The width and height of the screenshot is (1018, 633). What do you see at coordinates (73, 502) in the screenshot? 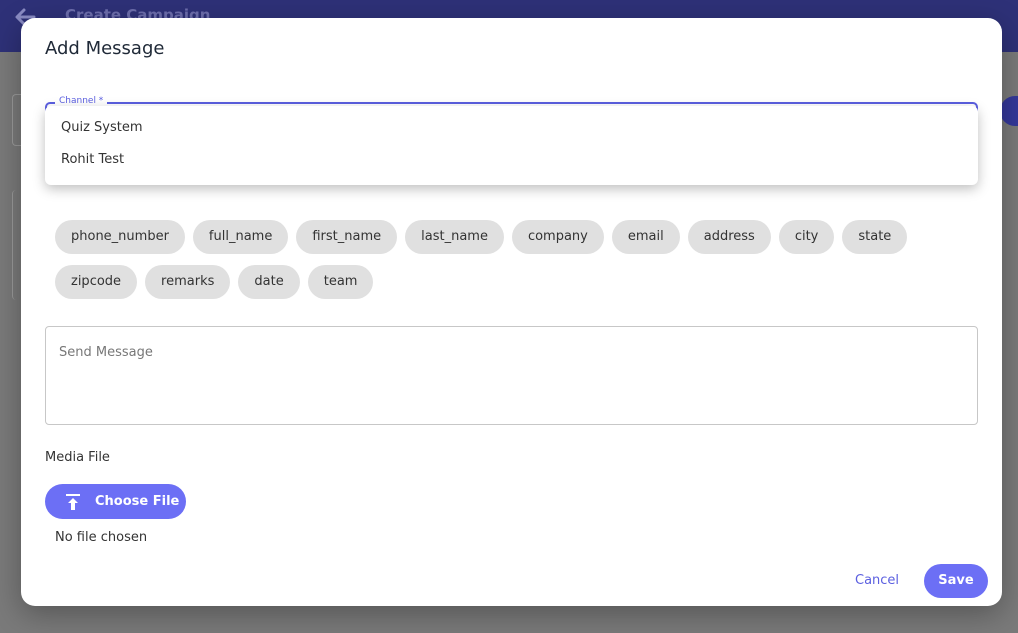
I see `upload-icon` at bounding box center [73, 502].